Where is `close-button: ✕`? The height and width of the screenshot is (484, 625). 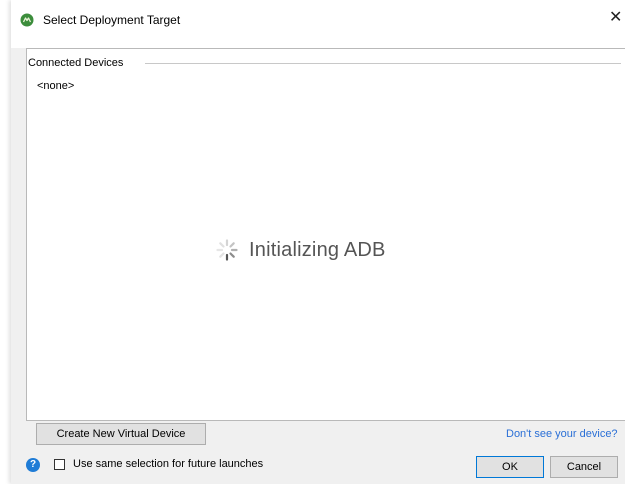
close-button: ✕ is located at coordinates (617, 18).